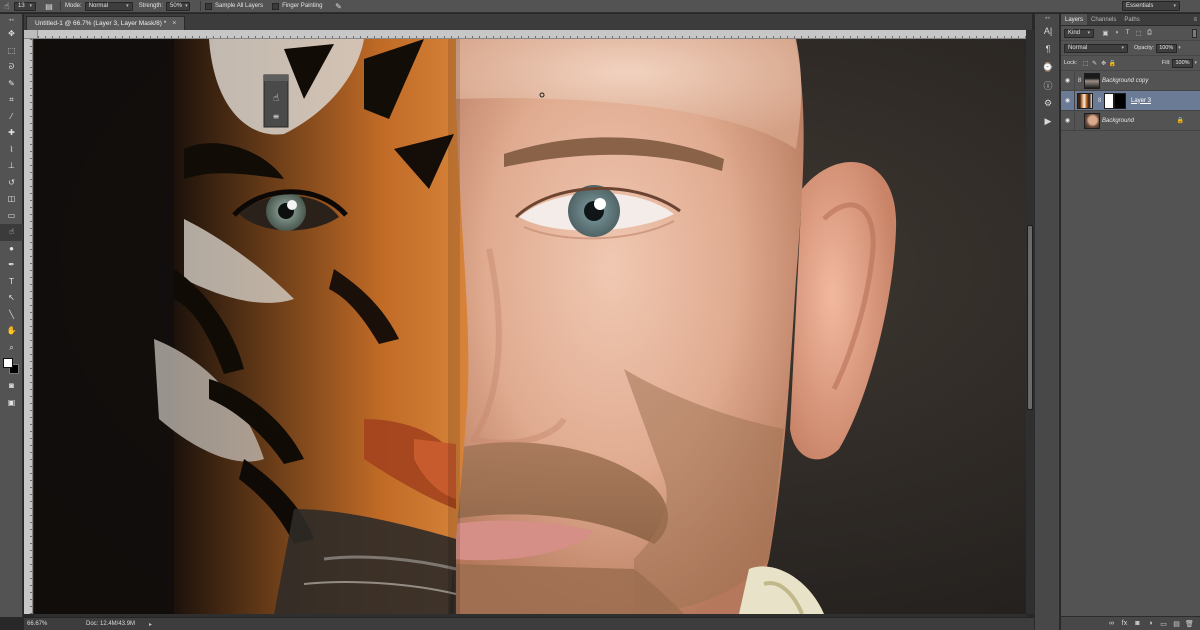 The height and width of the screenshot is (630, 1200). Describe the element at coordinates (1116, 33) in the screenshot. I see `adjustment-filter-icon: ◑` at that location.